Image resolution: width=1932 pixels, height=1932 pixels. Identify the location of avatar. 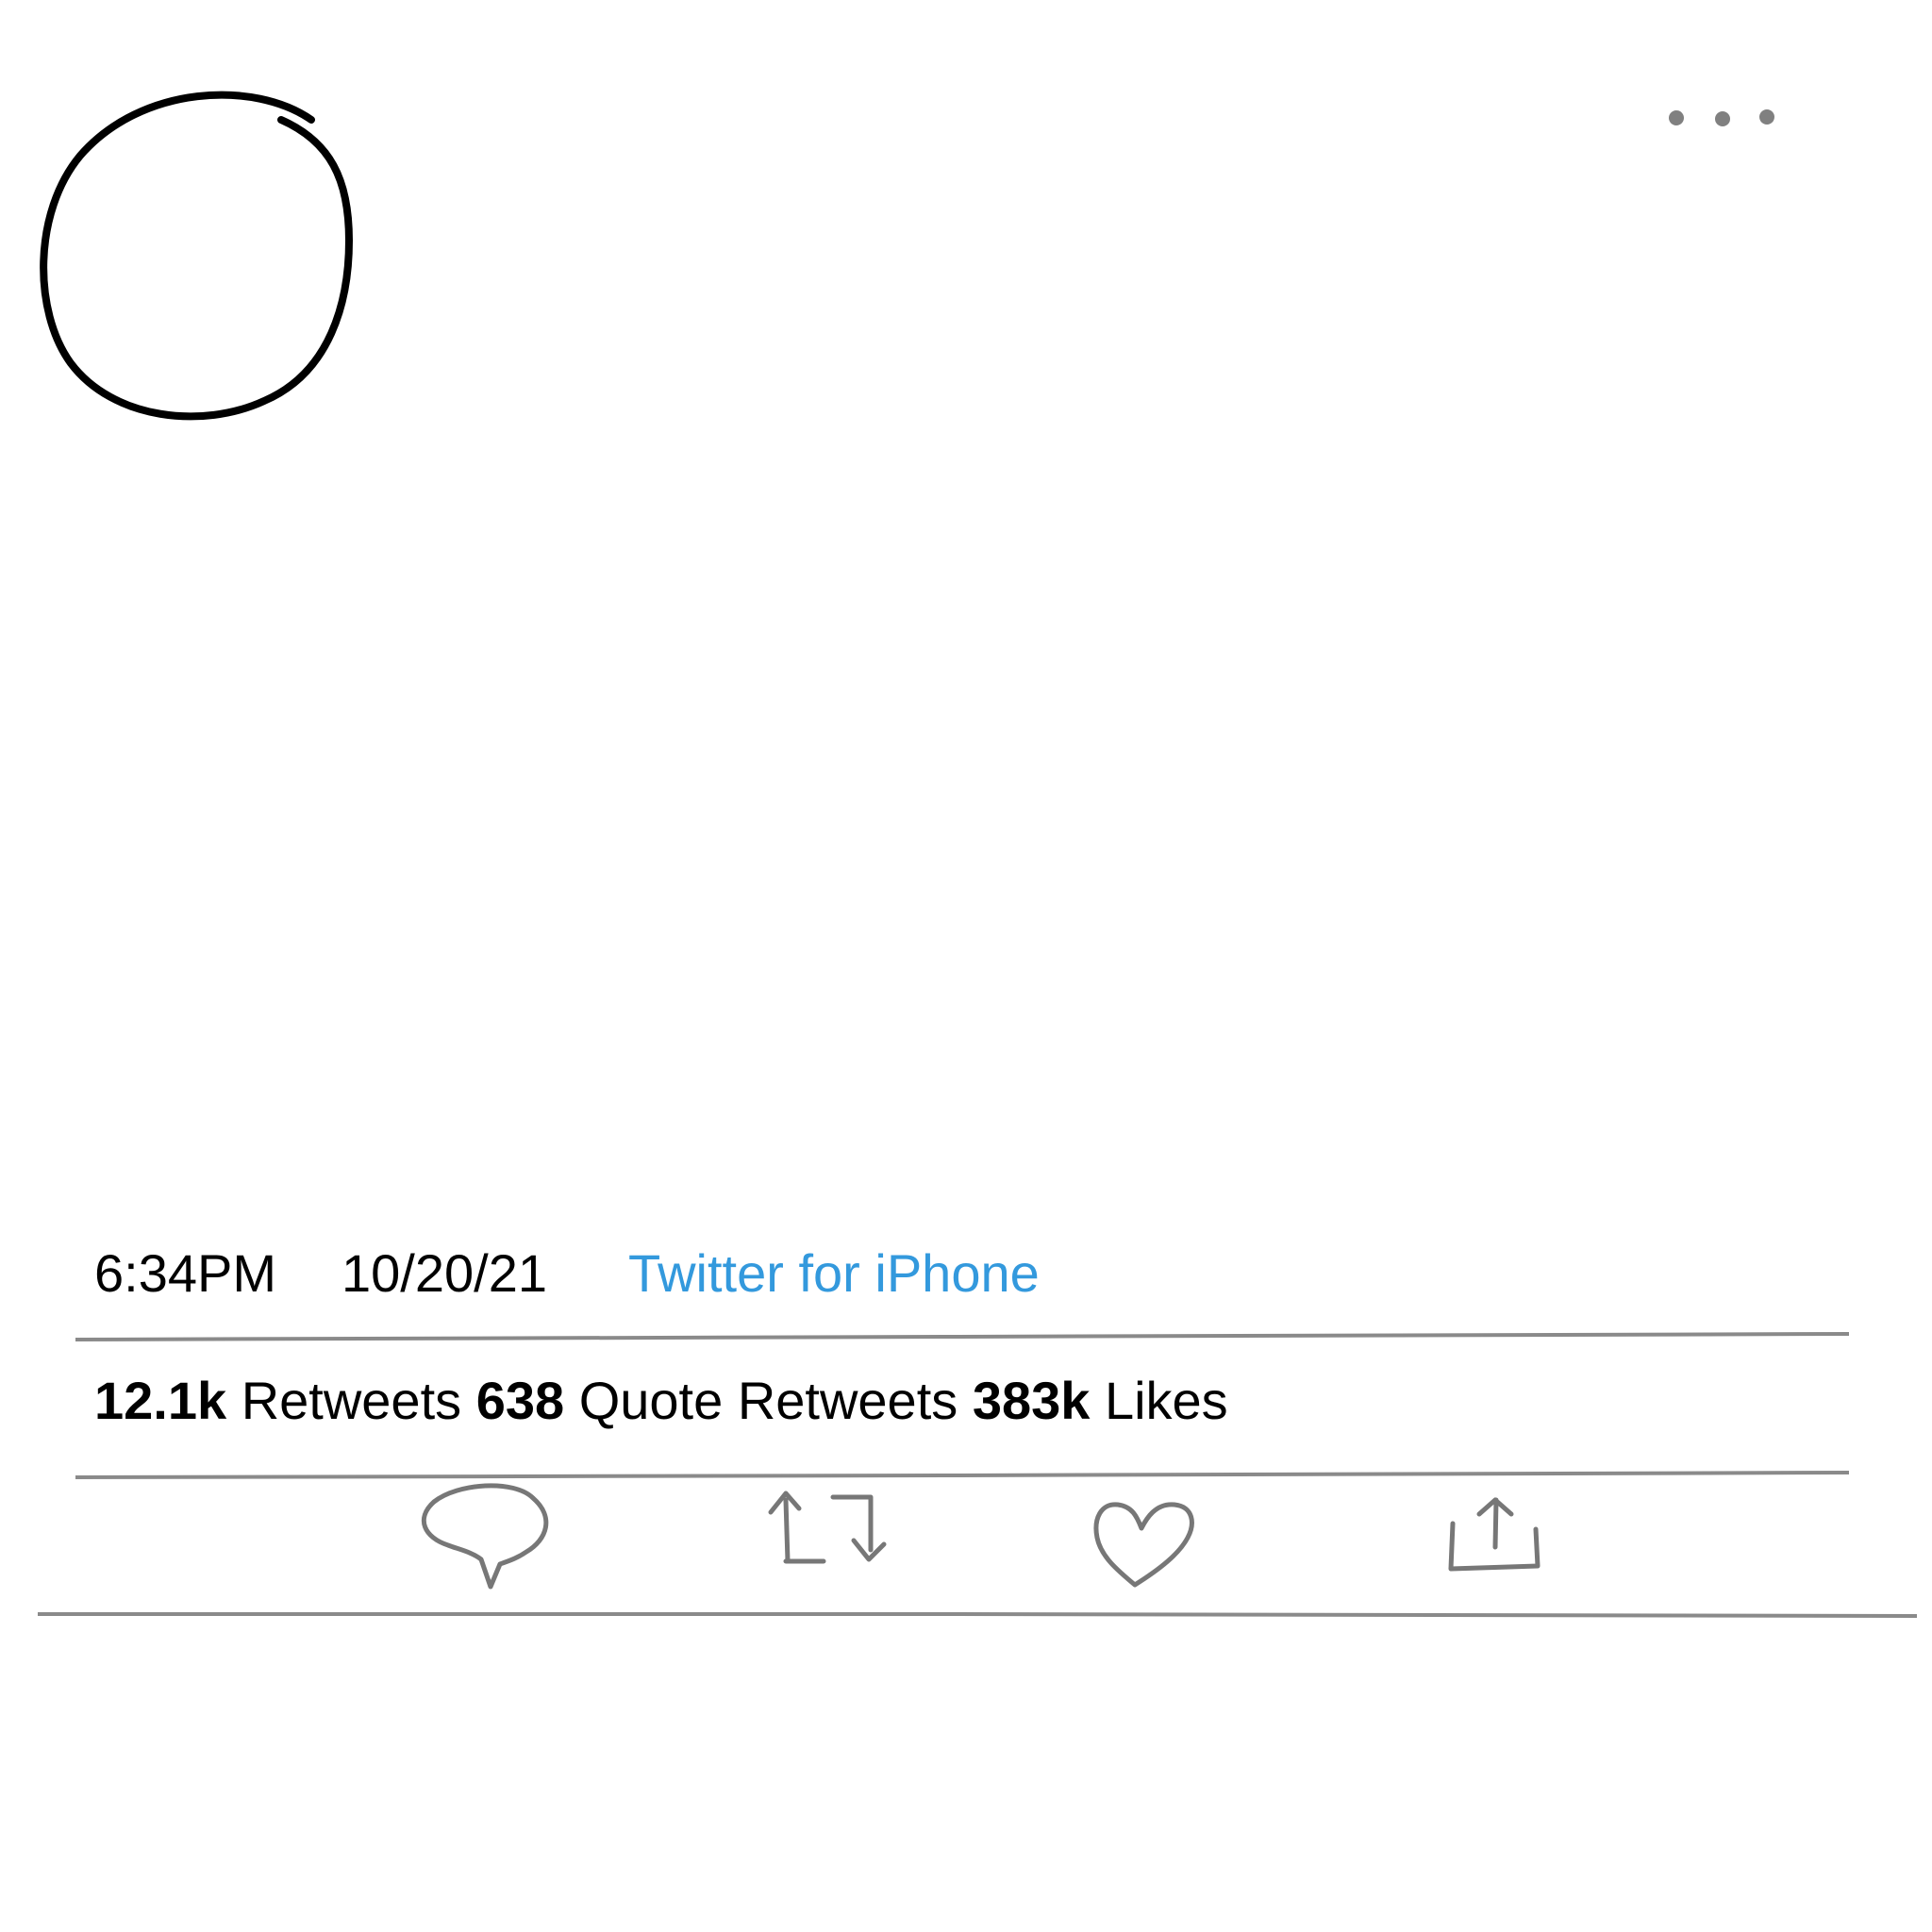
(191, 260).